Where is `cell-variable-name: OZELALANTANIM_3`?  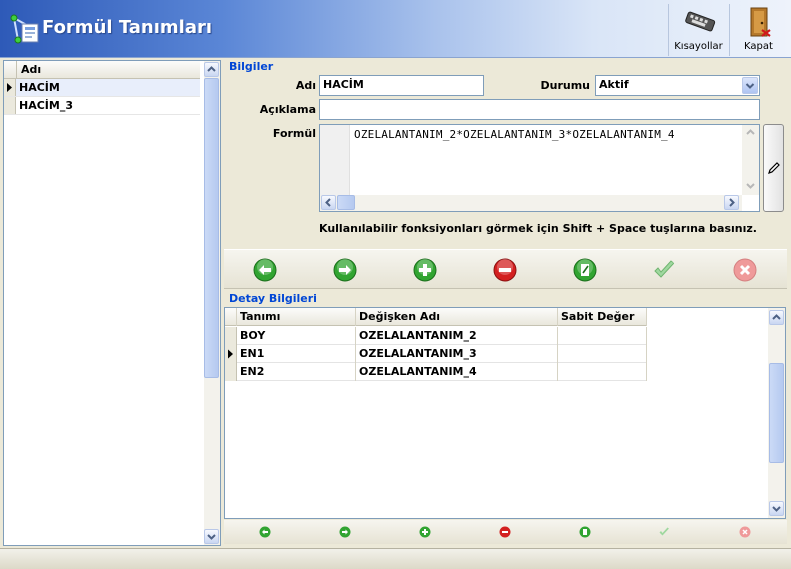 cell-variable-name: OZELALANTANIM_3 is located at coordinates (457, 354).